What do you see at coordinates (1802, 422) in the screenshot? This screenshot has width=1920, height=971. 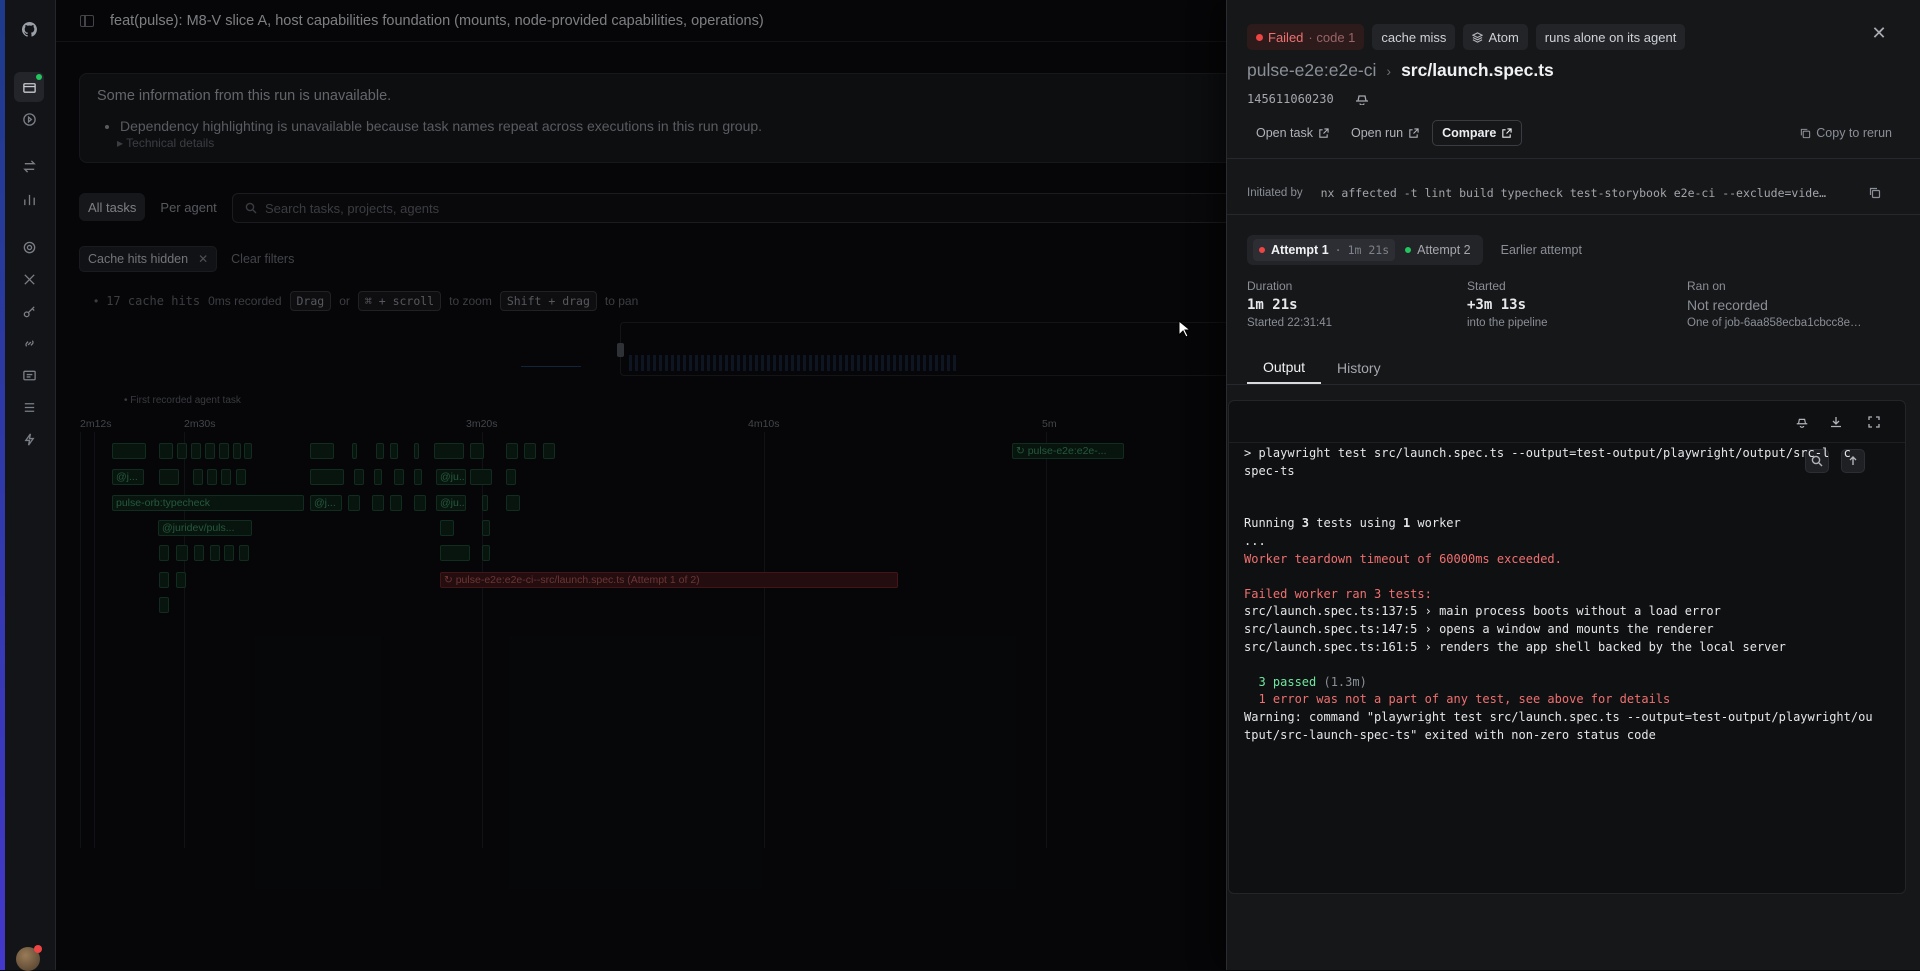 I see `agent-hat-icon` at bounding box center [1802, 422].